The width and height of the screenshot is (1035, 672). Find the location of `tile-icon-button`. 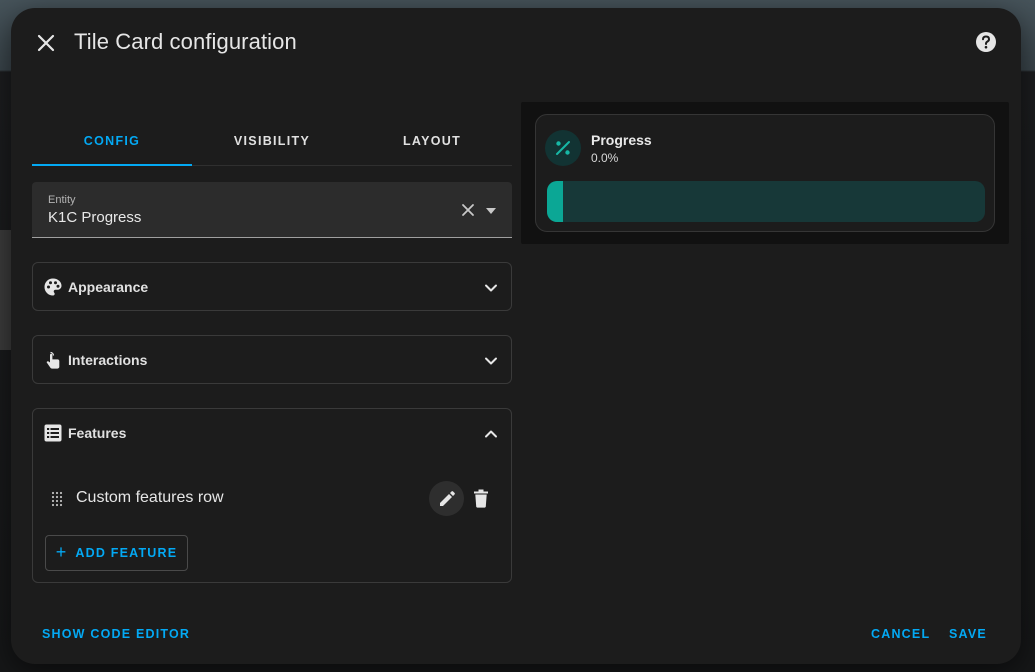

tile-icon-button is located at coordinates (563, 148).